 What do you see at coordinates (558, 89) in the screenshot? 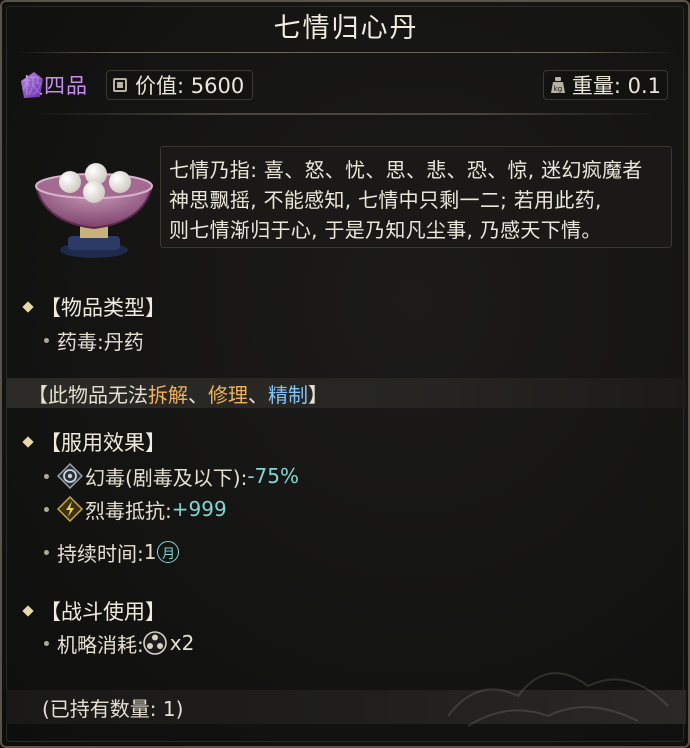
I see `svg-text: kg` at bounding box center [558, 89].